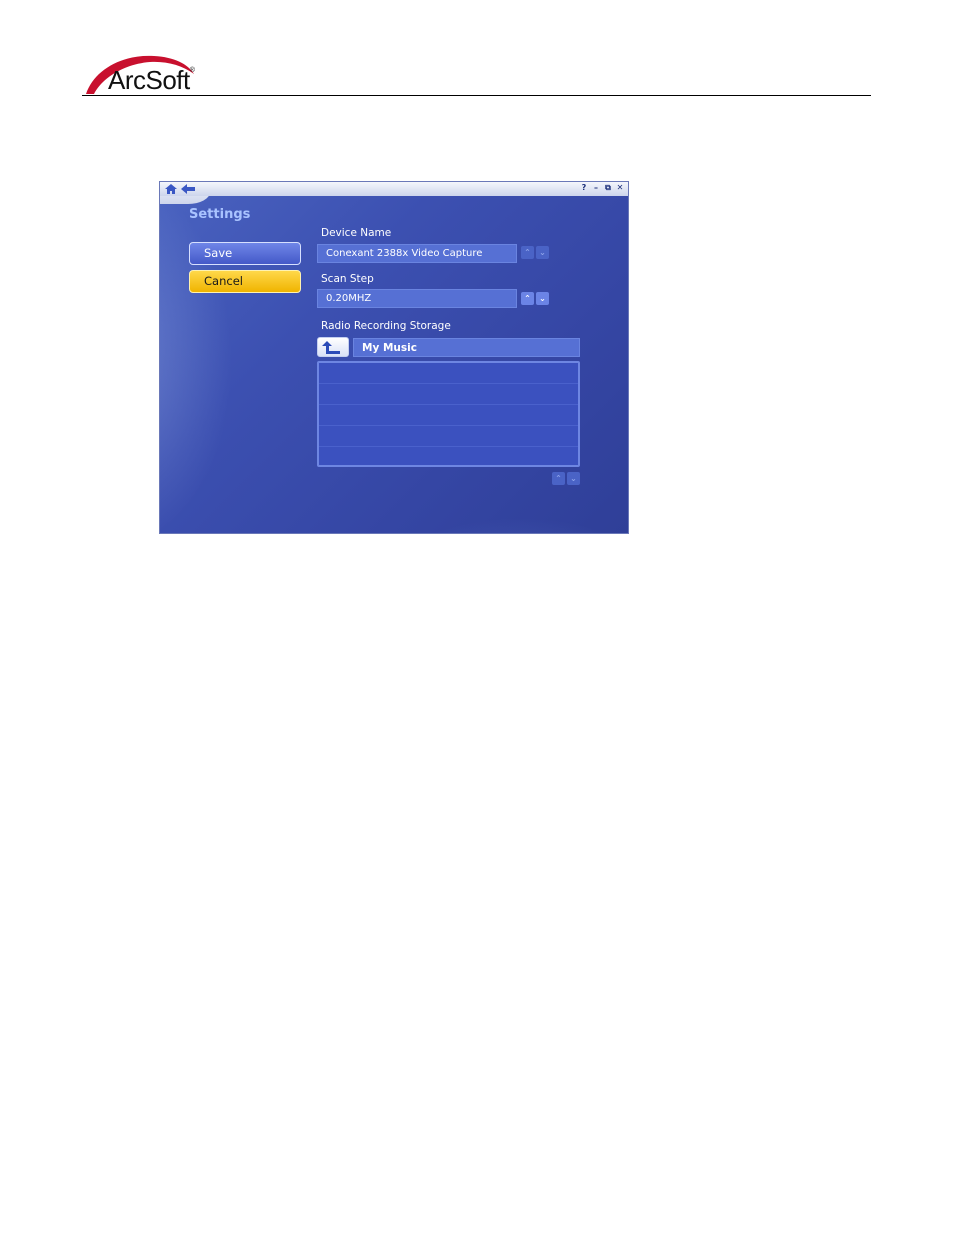 The image size is (954, 1235). Describe the element at coordinates (192, 70) in the screenshot. I see `registered-mark: ®` at that location.